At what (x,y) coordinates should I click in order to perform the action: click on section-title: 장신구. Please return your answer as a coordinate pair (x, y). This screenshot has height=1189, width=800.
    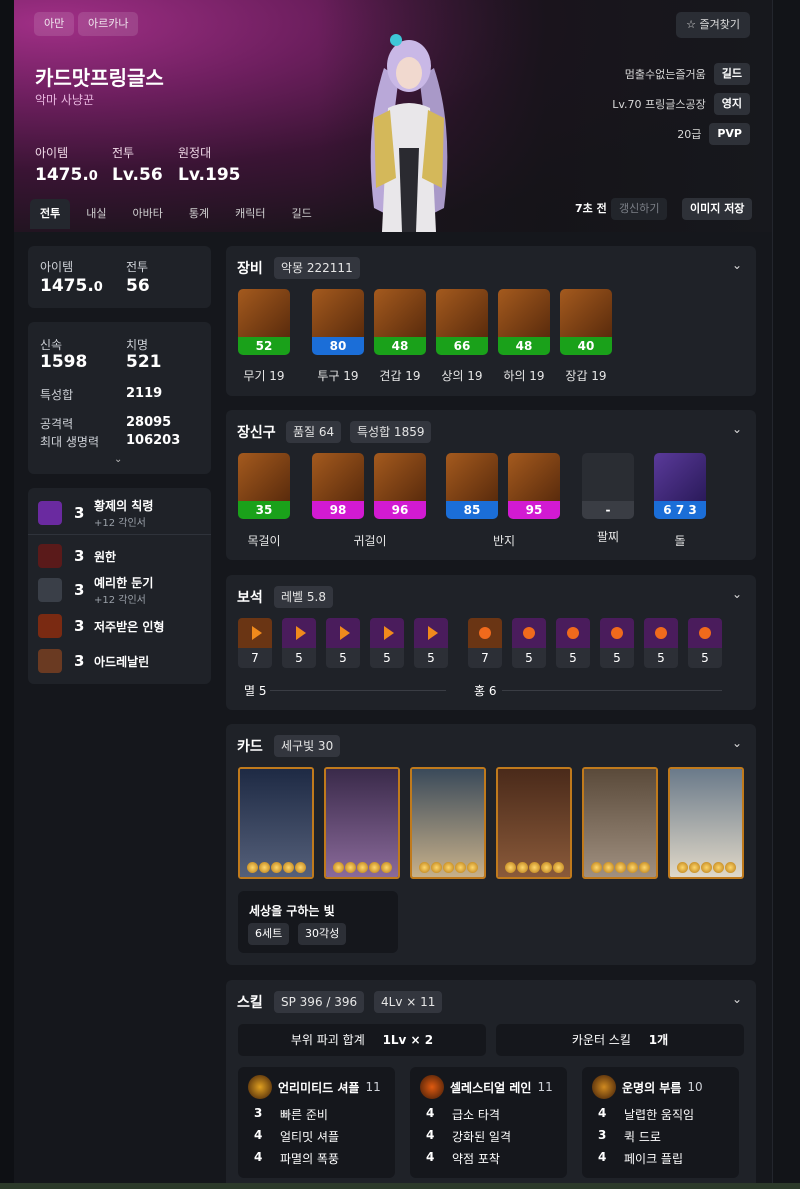
    Looking at the image, I should click on (256, 433).